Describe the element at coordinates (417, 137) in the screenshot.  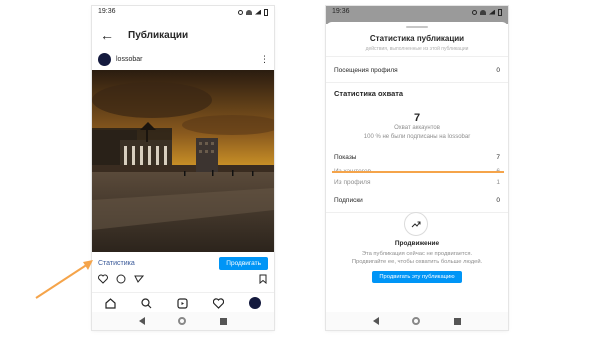
I see `reach-note: 100 % не были подписаны на lossobar` at that location.